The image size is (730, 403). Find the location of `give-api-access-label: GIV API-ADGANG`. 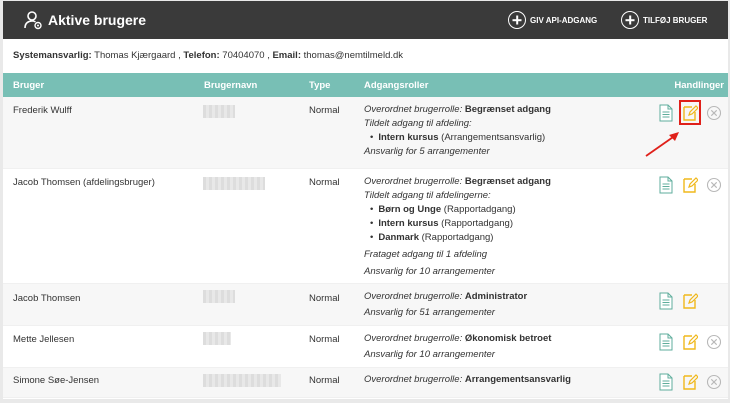

give-api-access-label: GIV API-ADGANG is located at coordinates (564, 20).